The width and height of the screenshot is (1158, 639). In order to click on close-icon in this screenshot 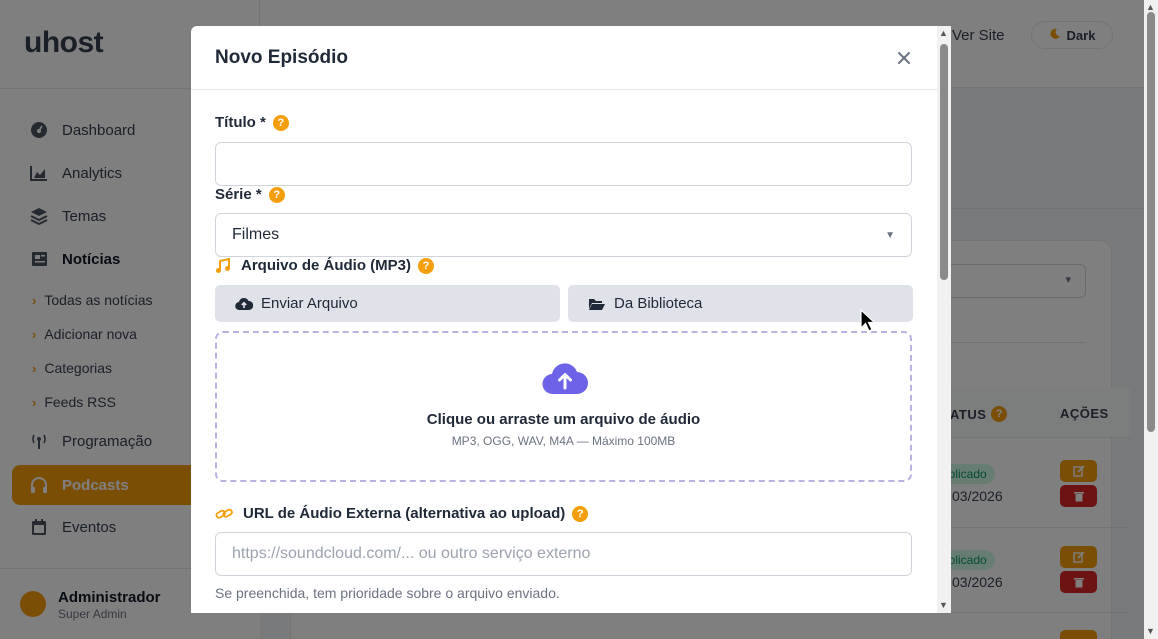, I will do `click(904, 58)`.